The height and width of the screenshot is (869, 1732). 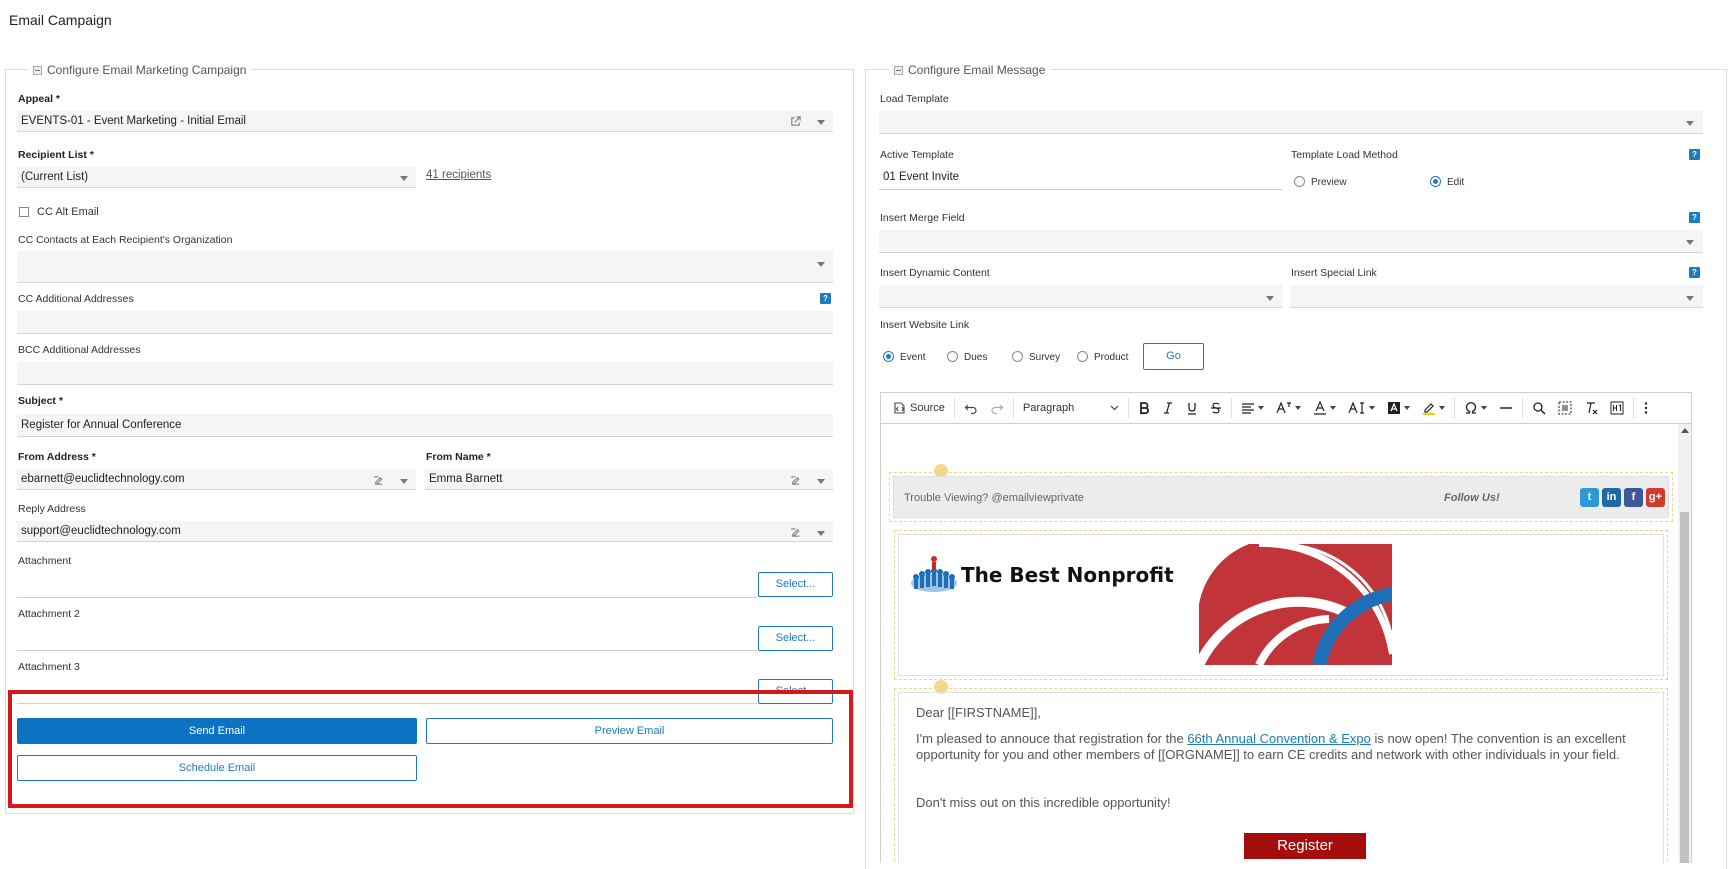 I want to click on twitter-icon: t, so click(x=1589, y=497).